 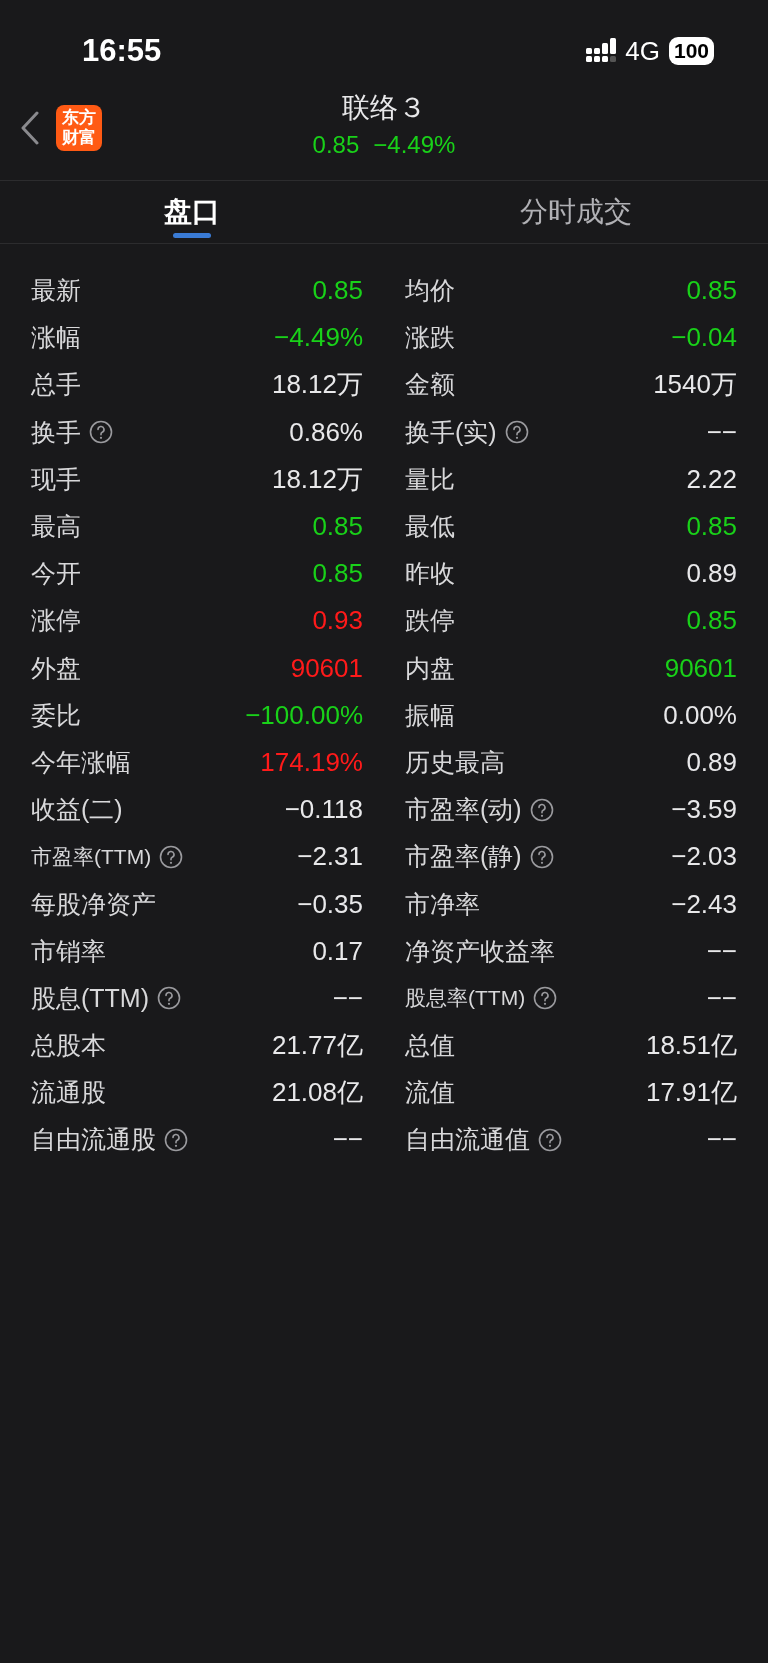 What do you see at coordinates (430, 338) in the screenshot?
I see `field-label: 涨跌` at bounding box center [430, 338].